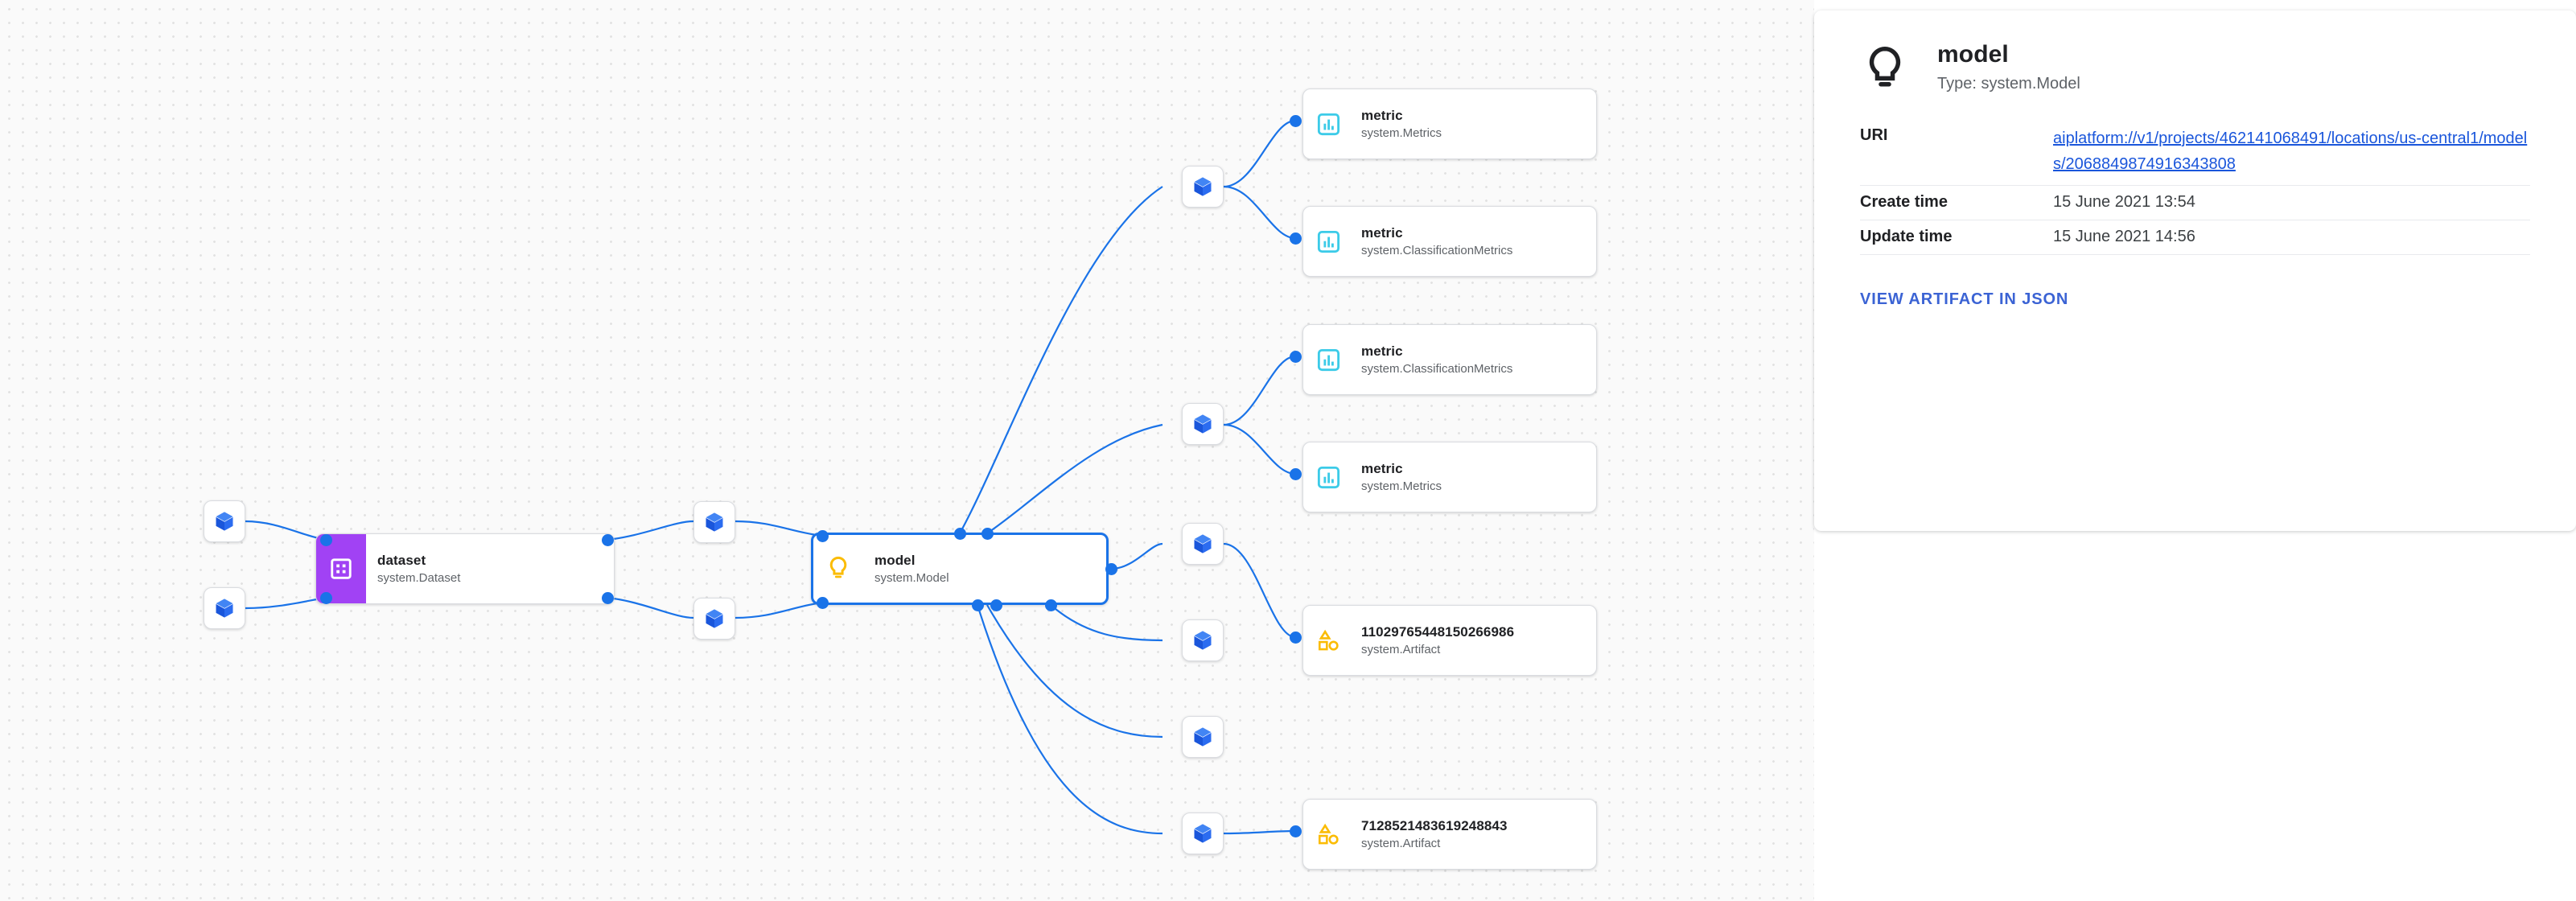  I want to click on dataset-node-subtitle: system.Dataset, so click(419, 577).